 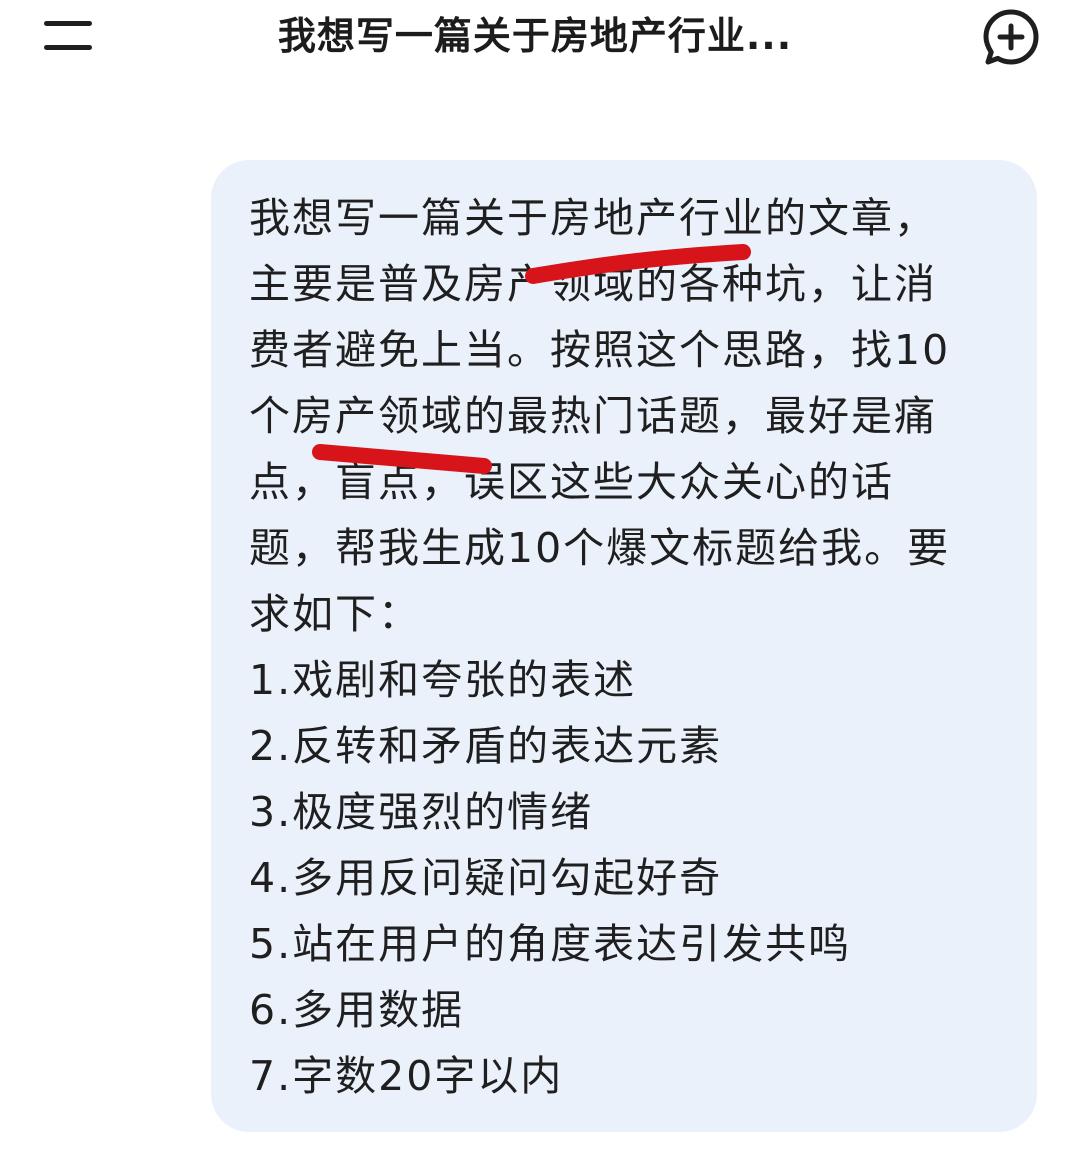 I want to click on new-chat-button, so click(x=1011, y=37).